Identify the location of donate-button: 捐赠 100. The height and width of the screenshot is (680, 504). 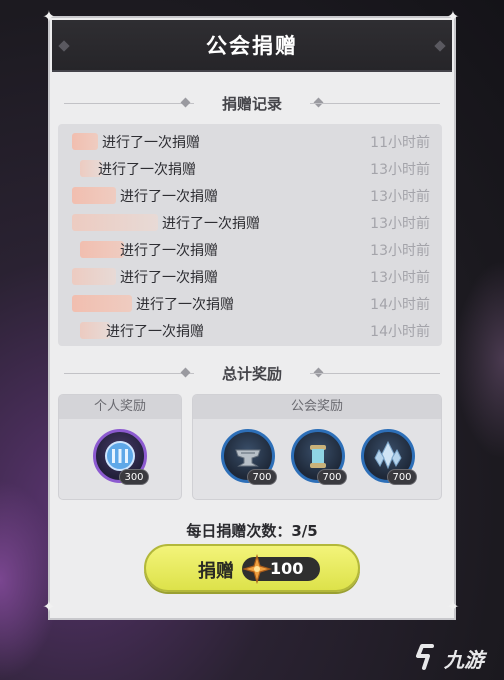
(252, 568).